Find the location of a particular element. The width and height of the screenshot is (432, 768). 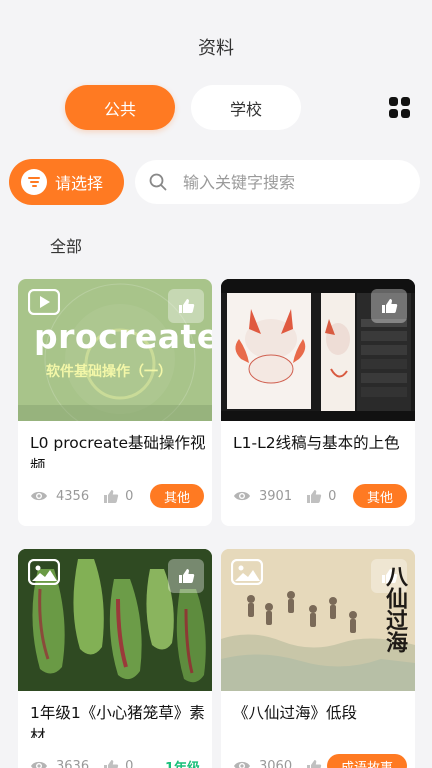

category-tag: 1年级 is located at coordinates (182, 761).